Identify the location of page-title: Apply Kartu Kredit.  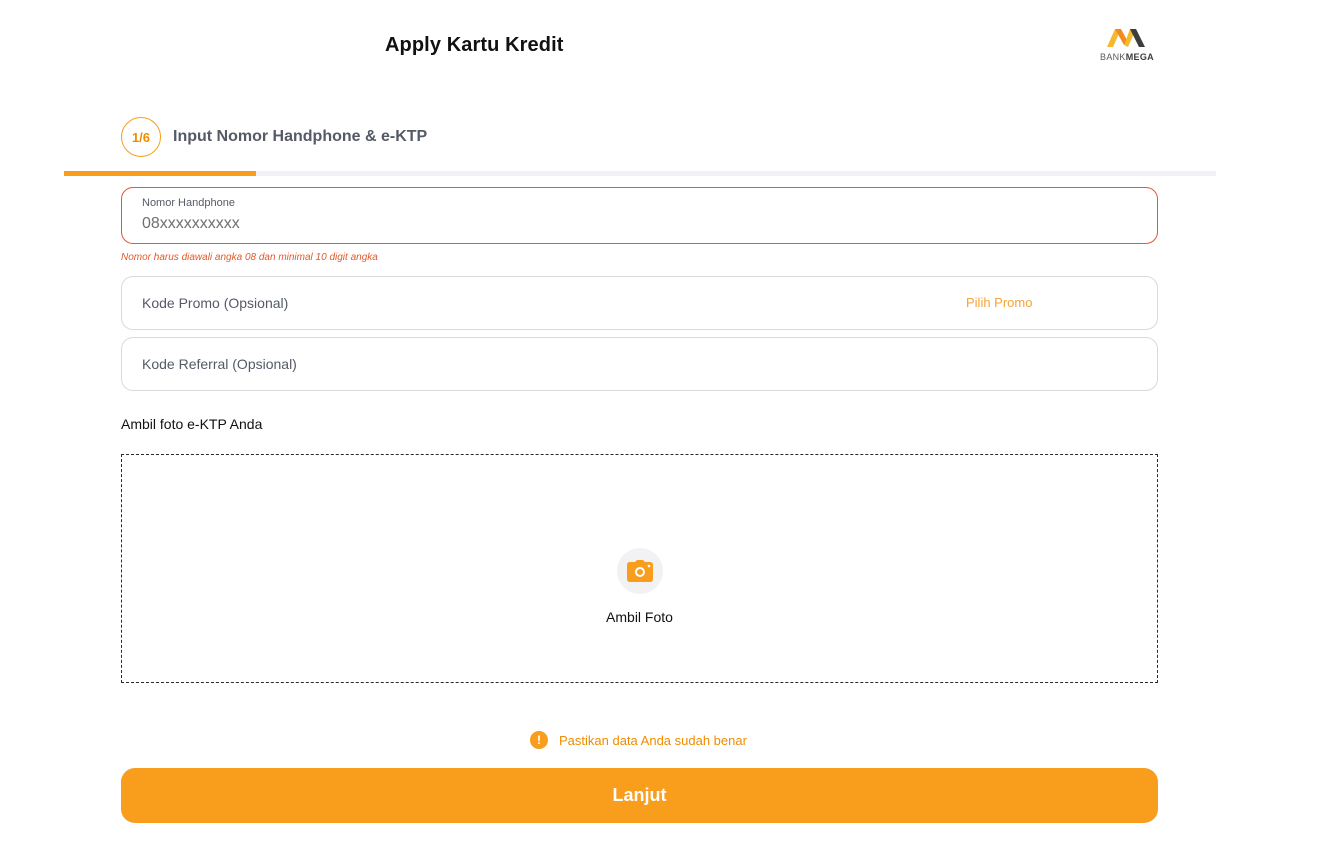
(474, 45).